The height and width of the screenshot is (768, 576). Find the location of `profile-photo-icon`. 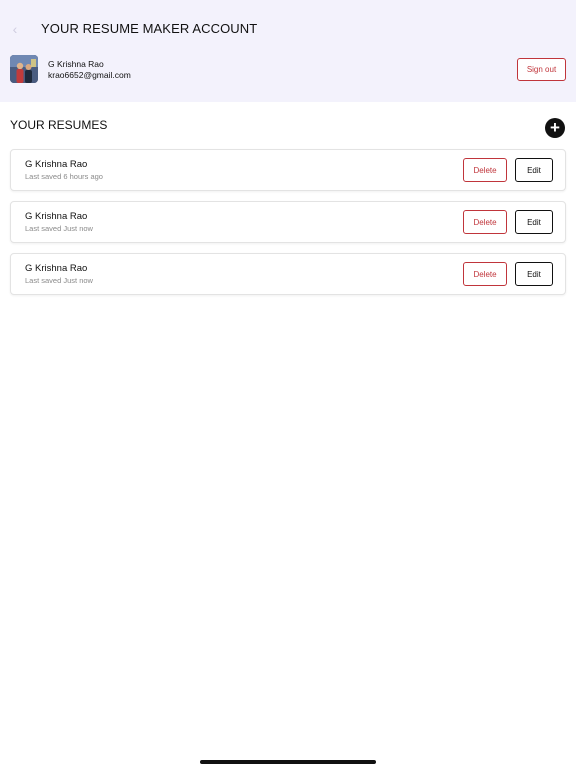

profile-photo-icon is located at coordinates (24, 69).